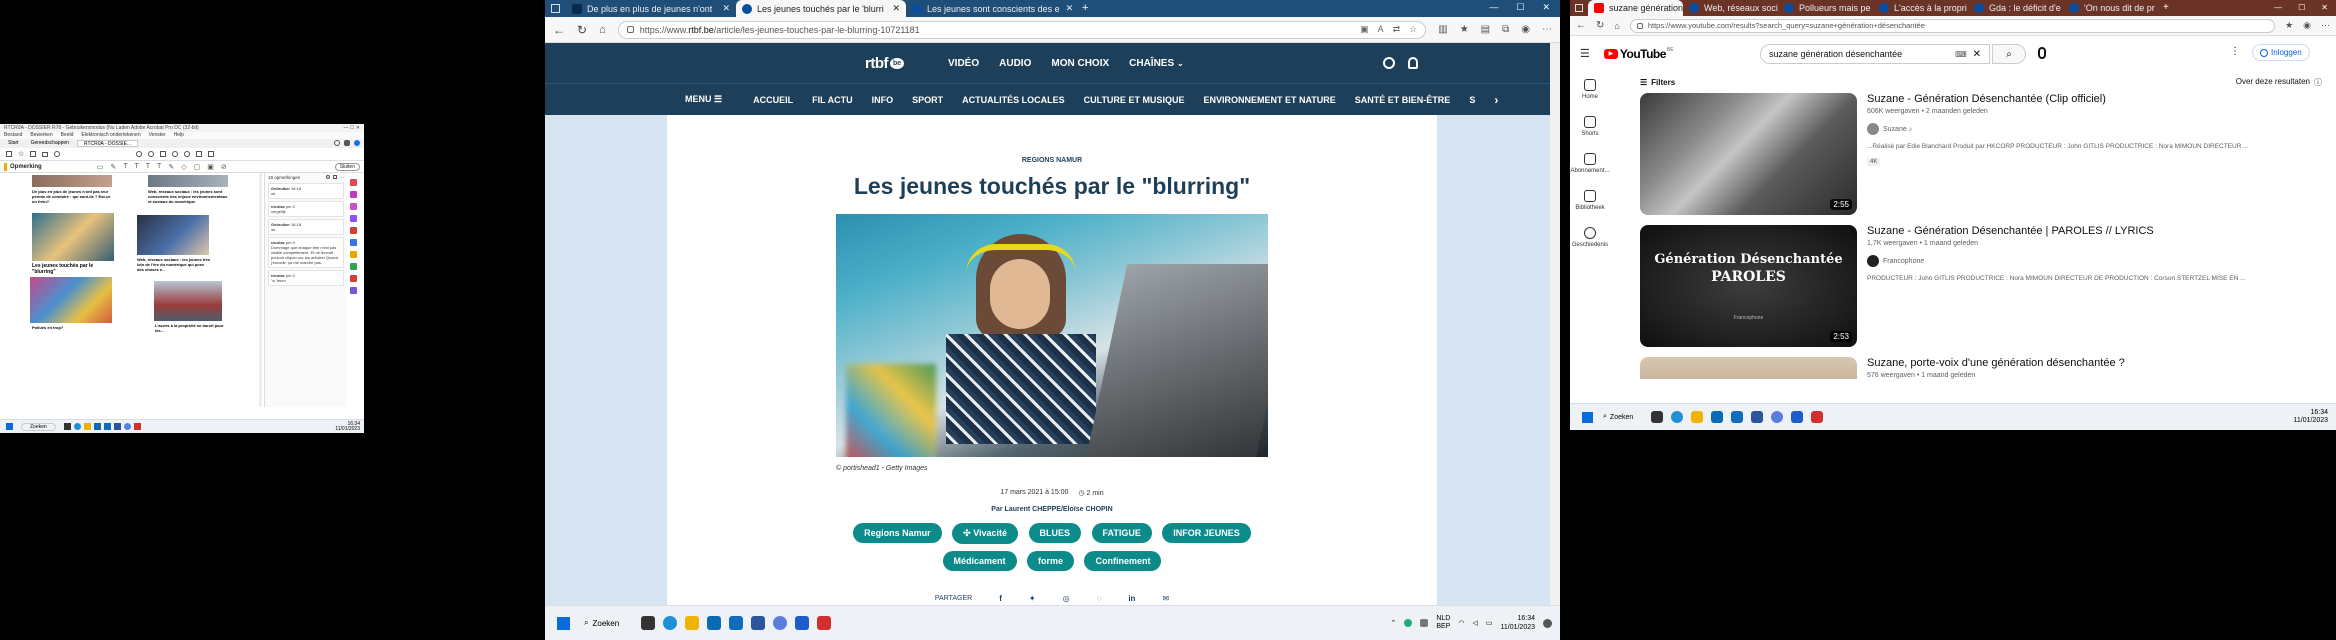 The width and height of the screenshot is (2336, 640). I want to click on channel-name: Suzane ♪, so click(1897, 129).